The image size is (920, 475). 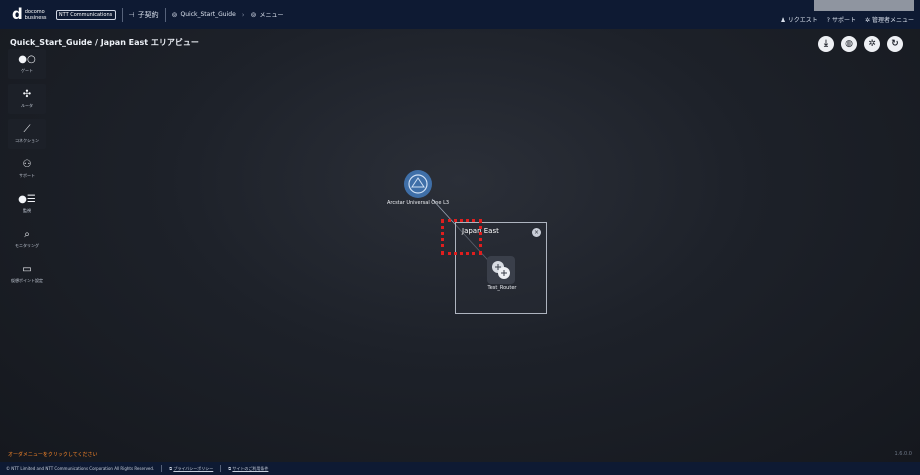 What do you see at coordinates (35, 17) in the screenshot?
I see `logo-line-2: business` at bounding box center [35, 17].